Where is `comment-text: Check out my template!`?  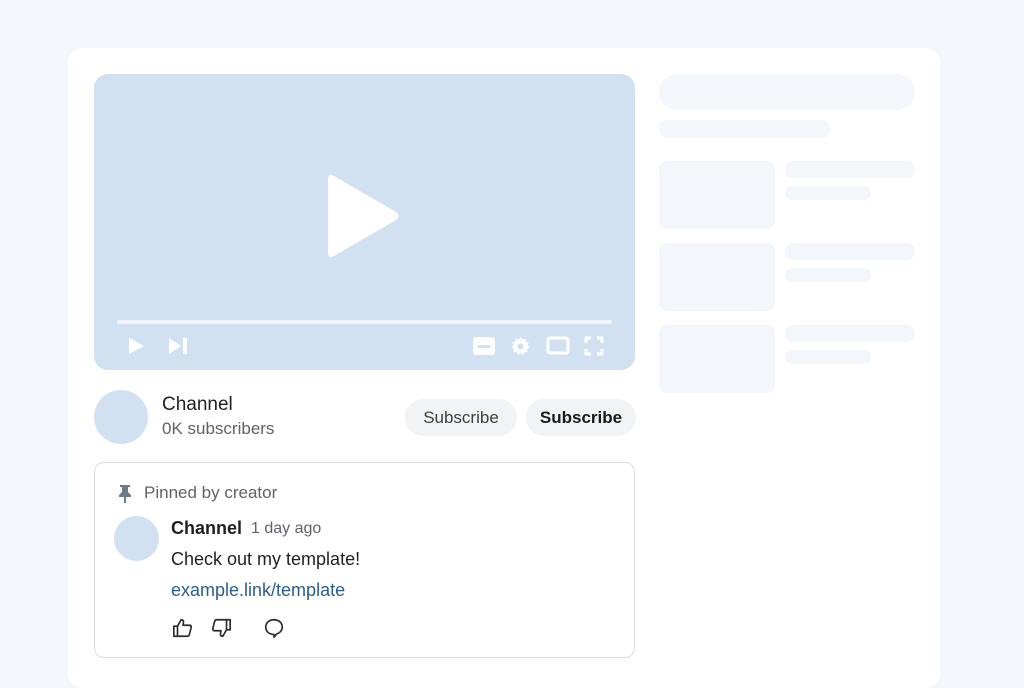 comment-text: Check out my template! is located at coordinates (266, 559).